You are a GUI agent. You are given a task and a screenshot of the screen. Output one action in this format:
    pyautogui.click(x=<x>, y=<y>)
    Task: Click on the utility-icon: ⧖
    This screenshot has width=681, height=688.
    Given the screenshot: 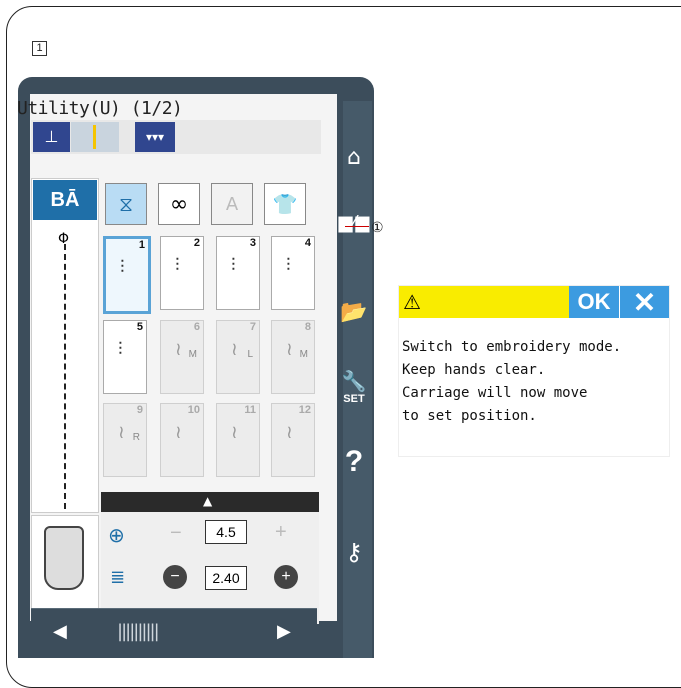 What is the action you would take?
    pyautogui.click(x=126, y=204)
    